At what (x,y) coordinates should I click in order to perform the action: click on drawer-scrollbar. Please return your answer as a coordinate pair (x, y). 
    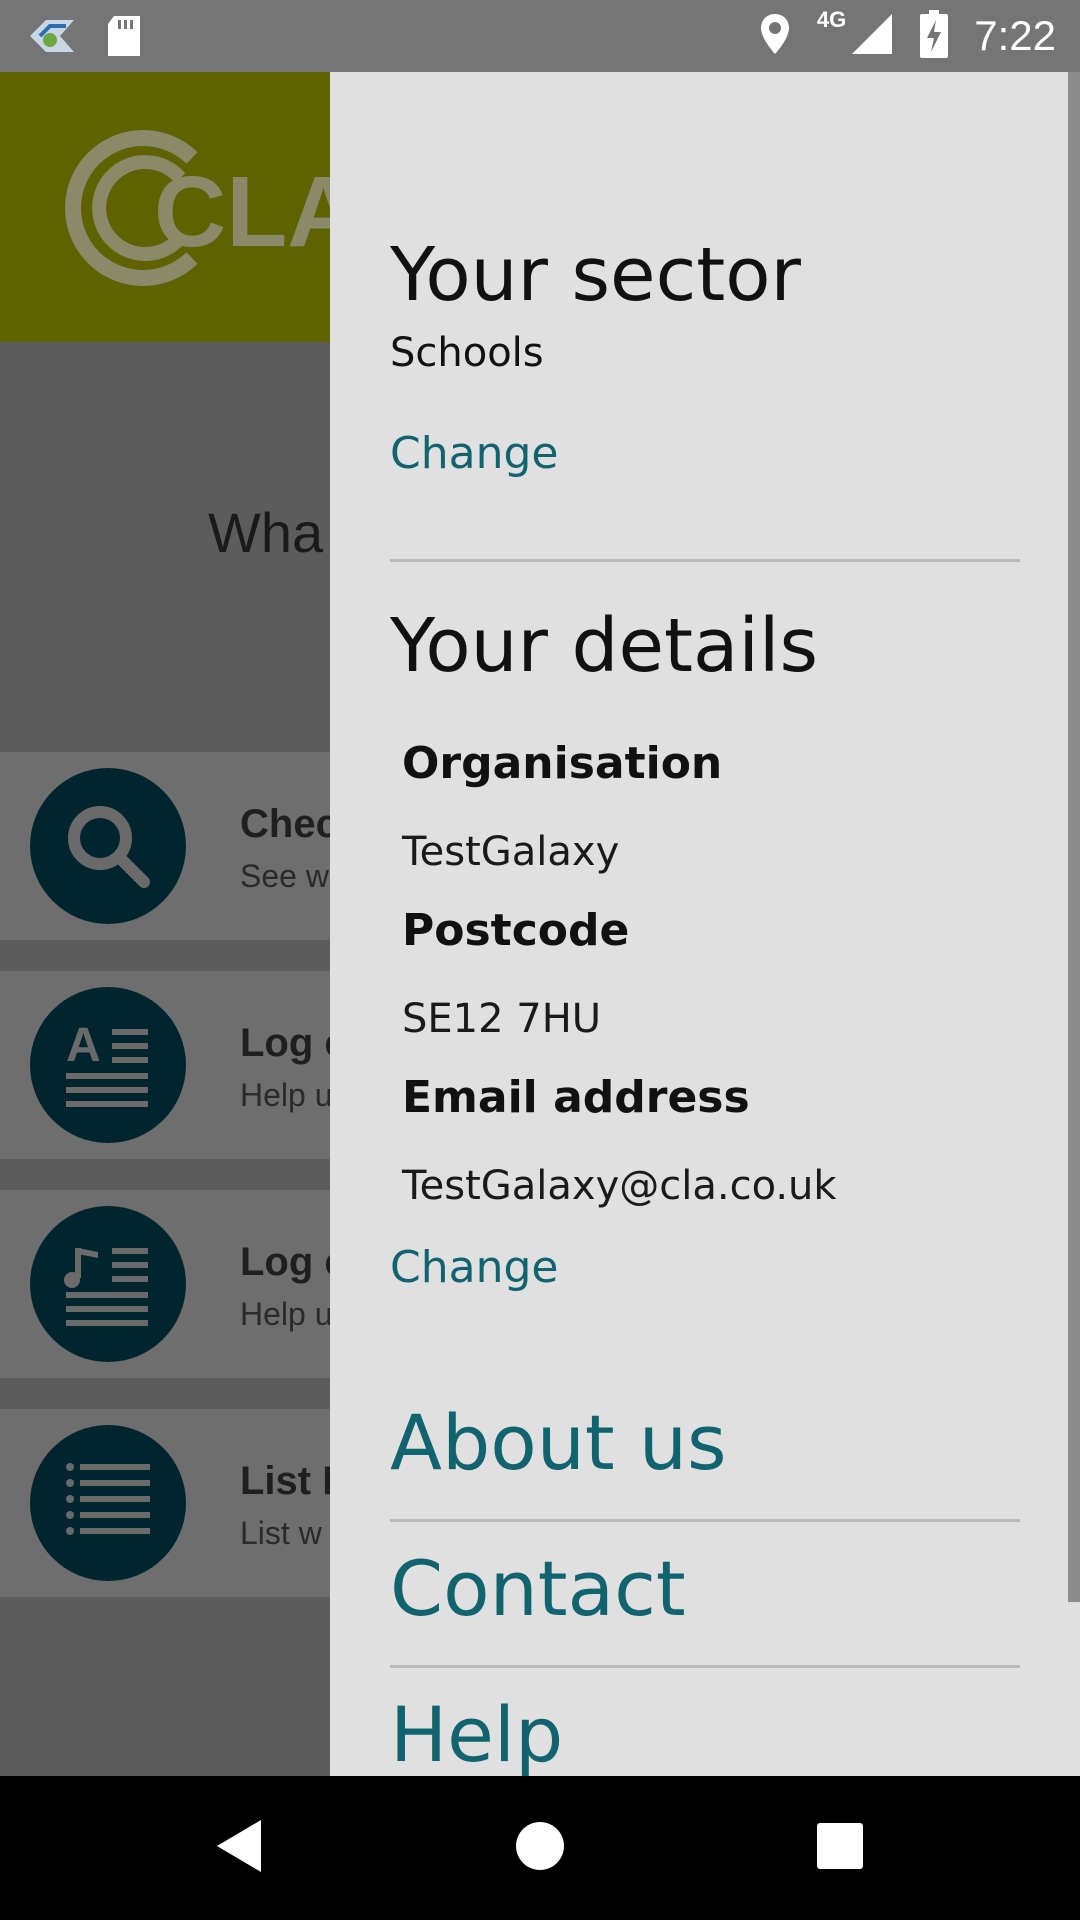
    Looking at the image, I should click on (1074, 837).